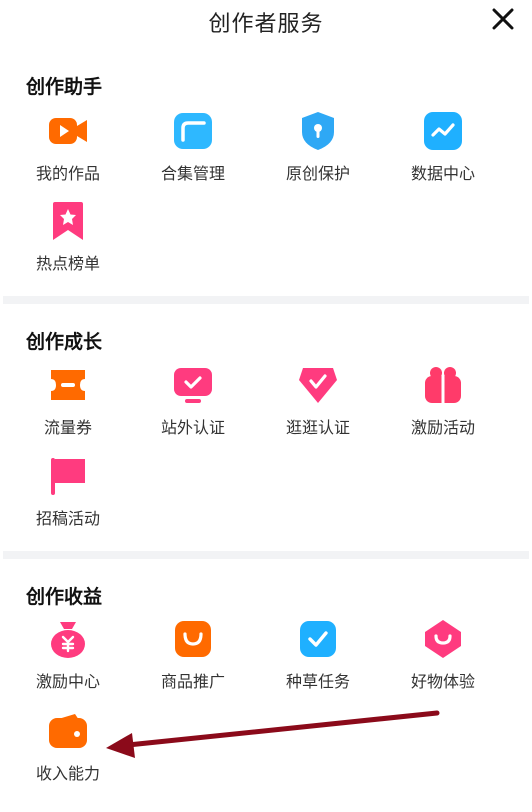  Describe the element at coordinates (318, 639) in the screenshot. I see `check-badge-icon` at that location.